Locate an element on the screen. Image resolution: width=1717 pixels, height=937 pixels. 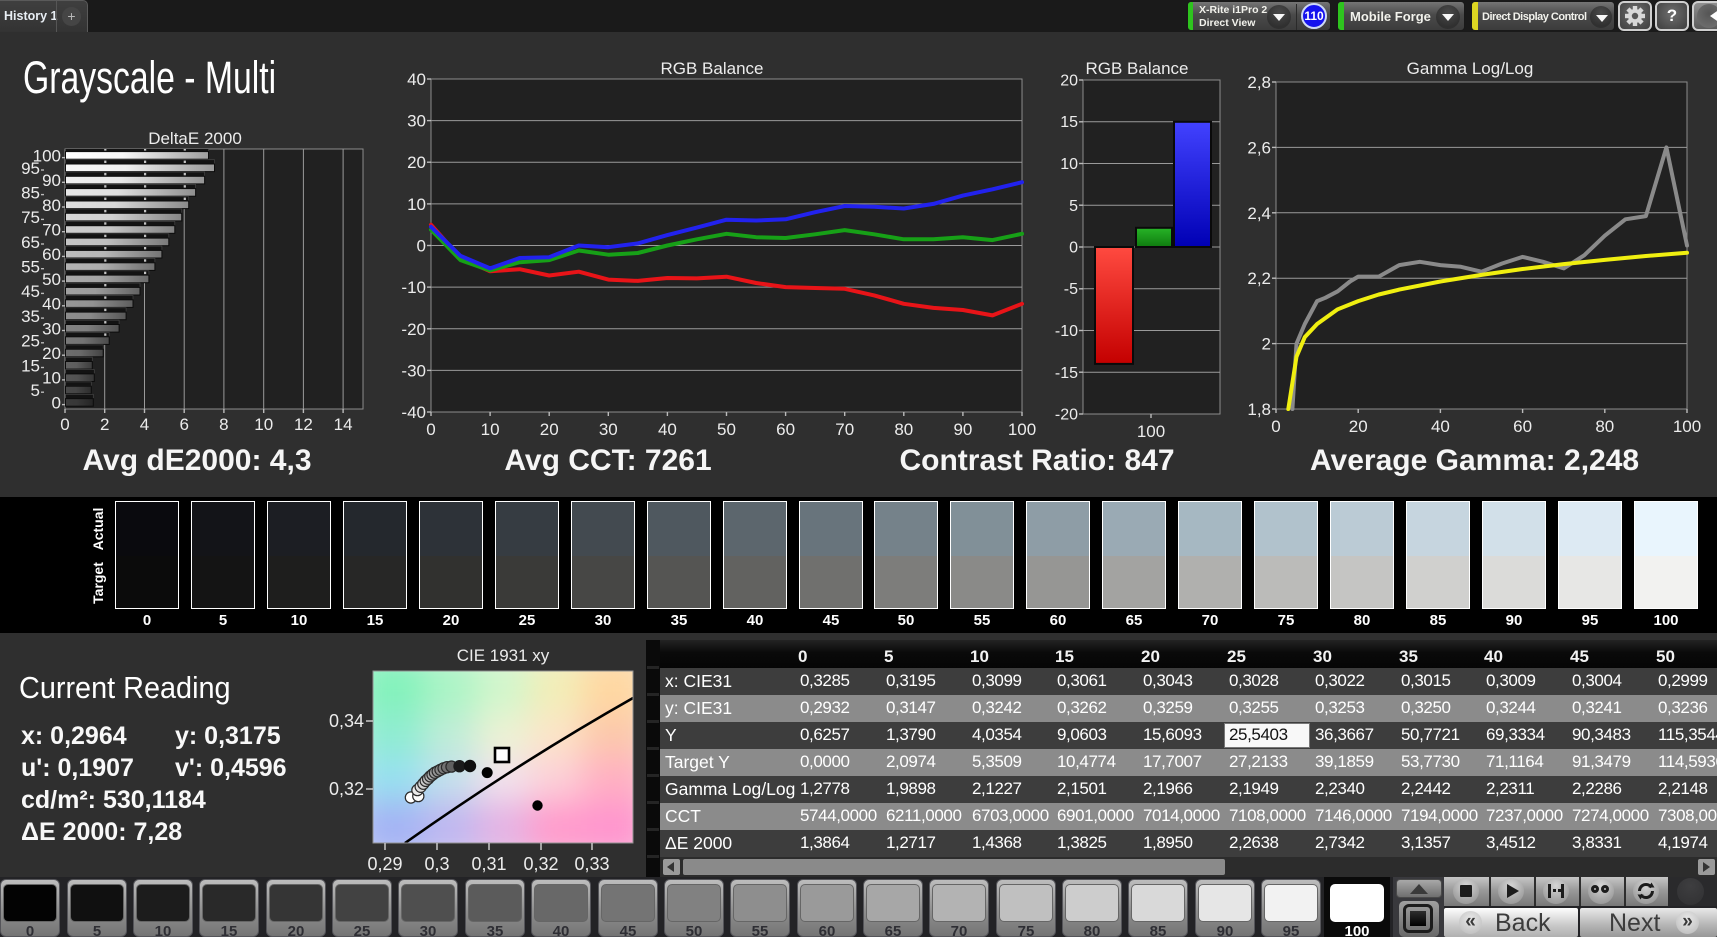
svg-text: 2,2 is located at coordinates (1259, 278).